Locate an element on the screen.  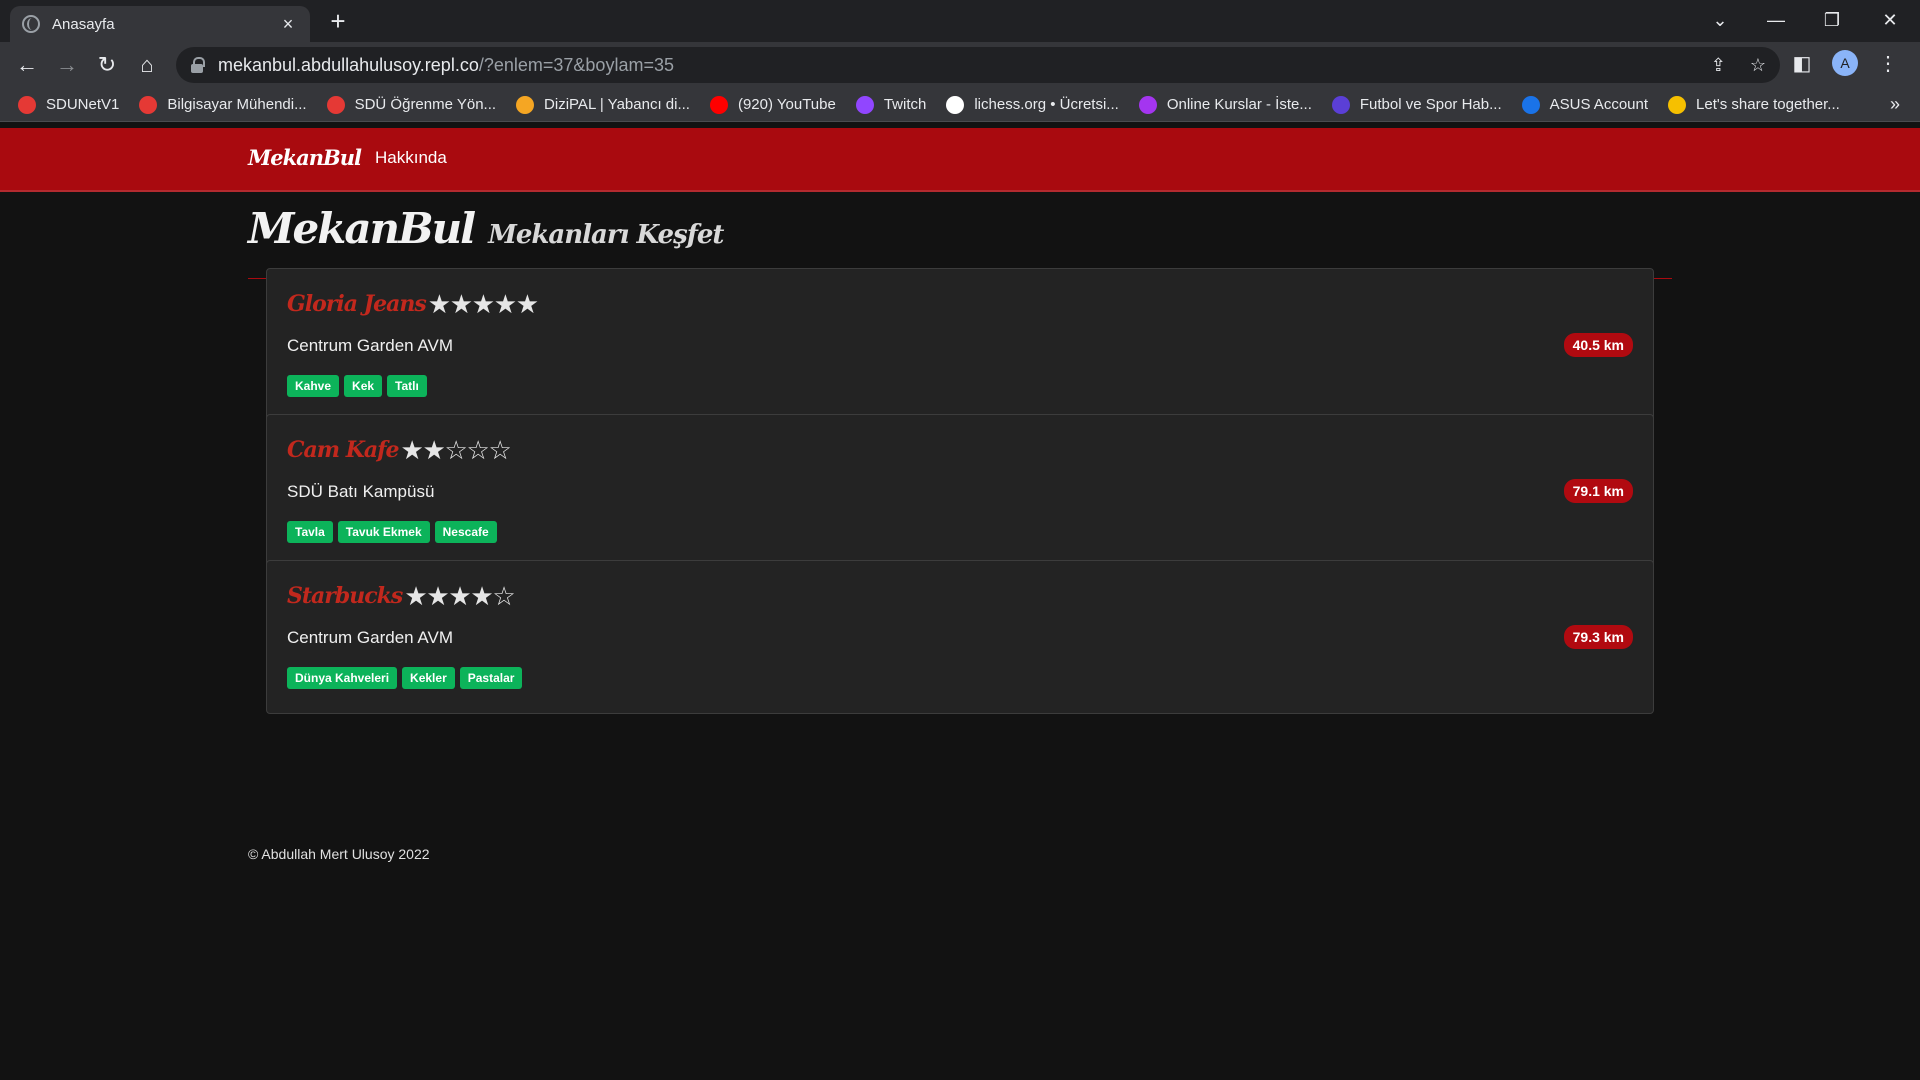
page-header: MekanBul Mekanları Keşfet is located at coordinates (486, 228).